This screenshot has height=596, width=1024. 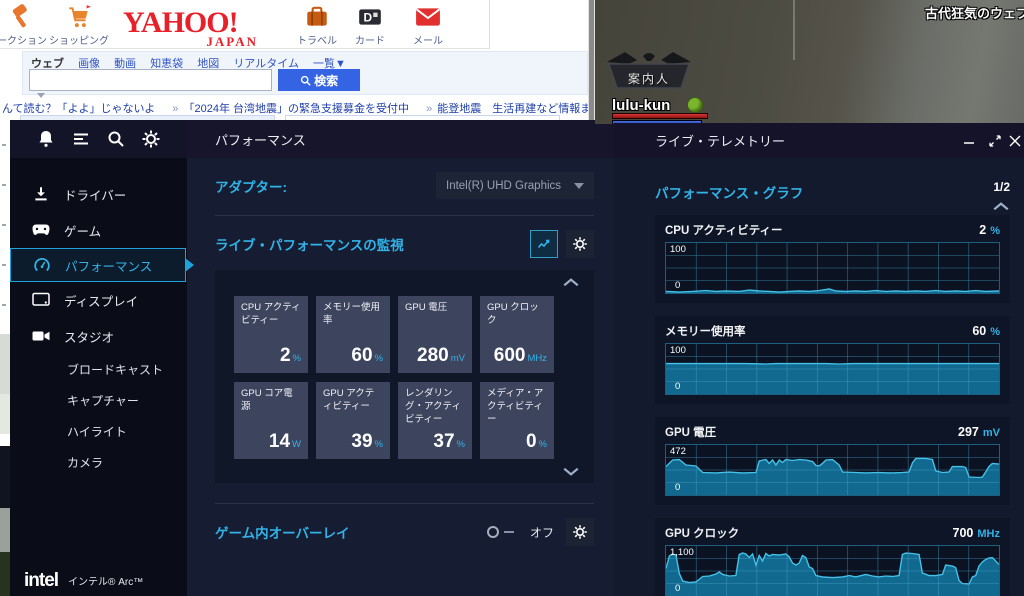 I want to click on intel-logo: intel, so click(x=41, y=580).